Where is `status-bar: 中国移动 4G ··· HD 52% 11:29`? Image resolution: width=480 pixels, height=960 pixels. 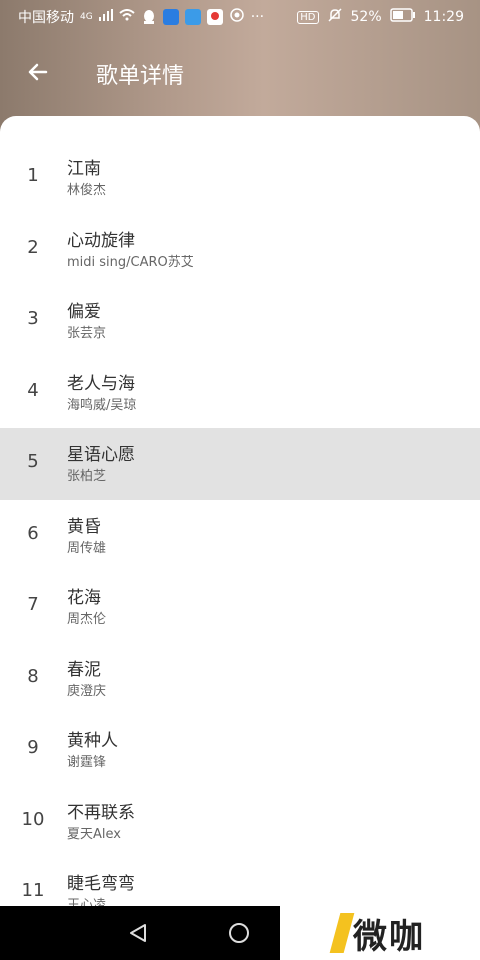
status-bar: 中国移动 4G ··· HD 52% 11:29 is located at coordinates (240, 16).